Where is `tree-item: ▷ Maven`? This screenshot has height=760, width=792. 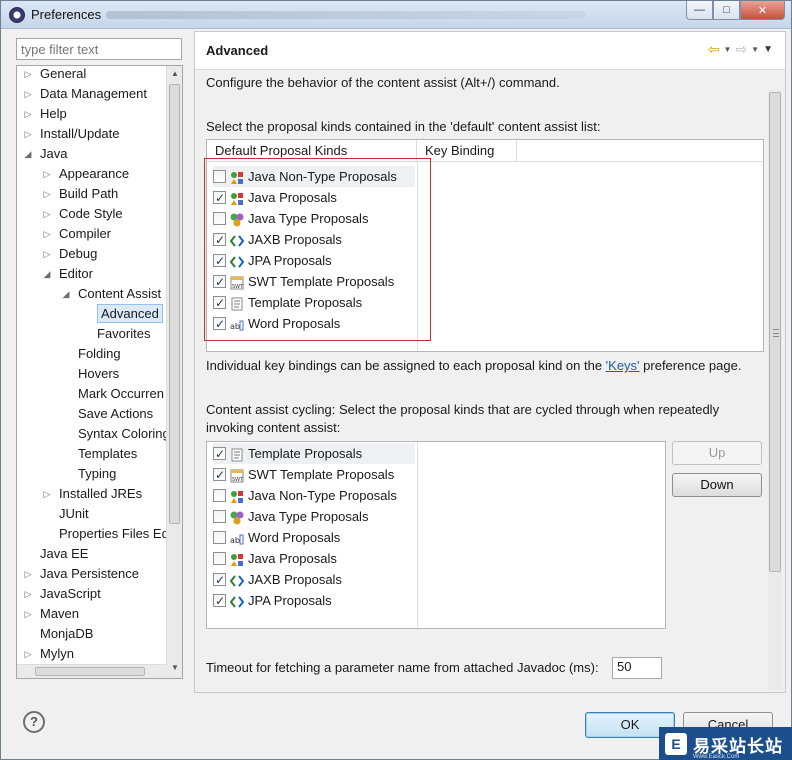
tree-item: ▷ Maven is located at coordinates (92, 614).